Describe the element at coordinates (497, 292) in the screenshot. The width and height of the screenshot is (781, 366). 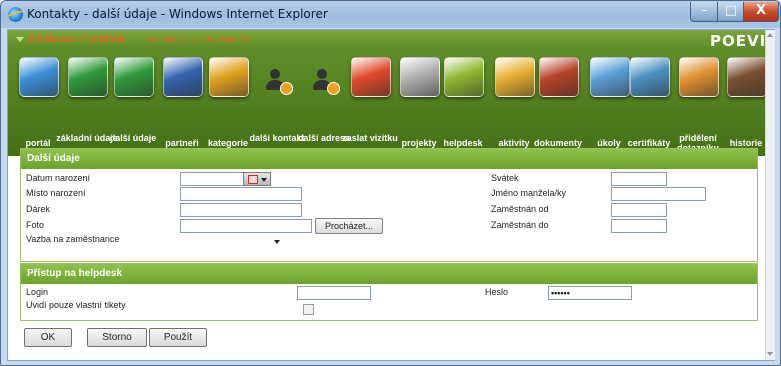
I see `password-label: Heslo` at that location.